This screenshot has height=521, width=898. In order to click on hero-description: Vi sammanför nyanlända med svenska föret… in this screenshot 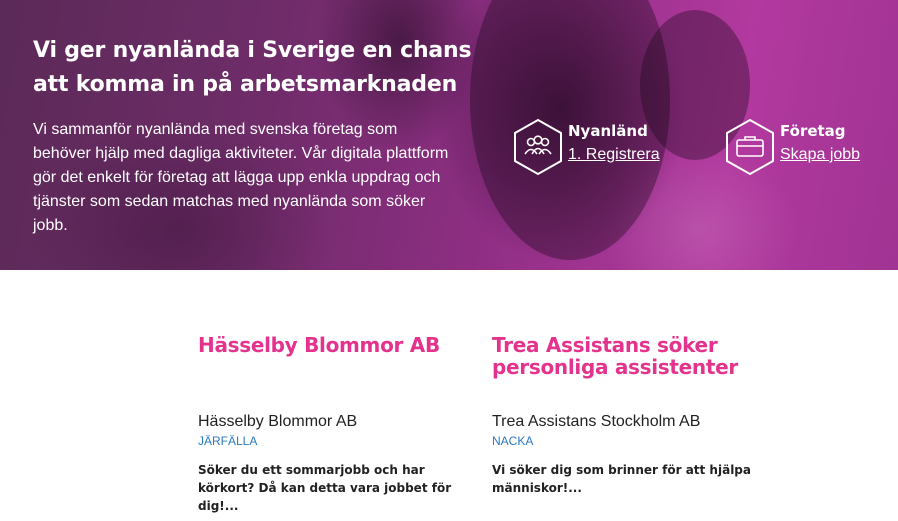, I will do `click(241, 177)`.